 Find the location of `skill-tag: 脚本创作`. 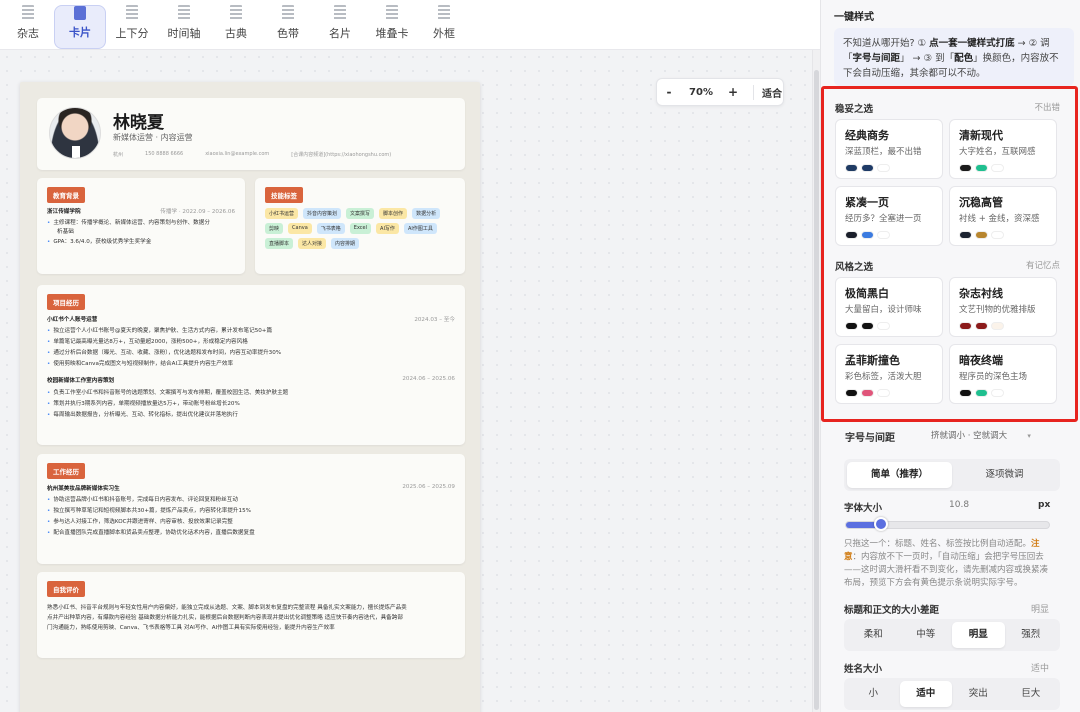

skill-tag: 脚本创作 is located at coordinates (393, 213).